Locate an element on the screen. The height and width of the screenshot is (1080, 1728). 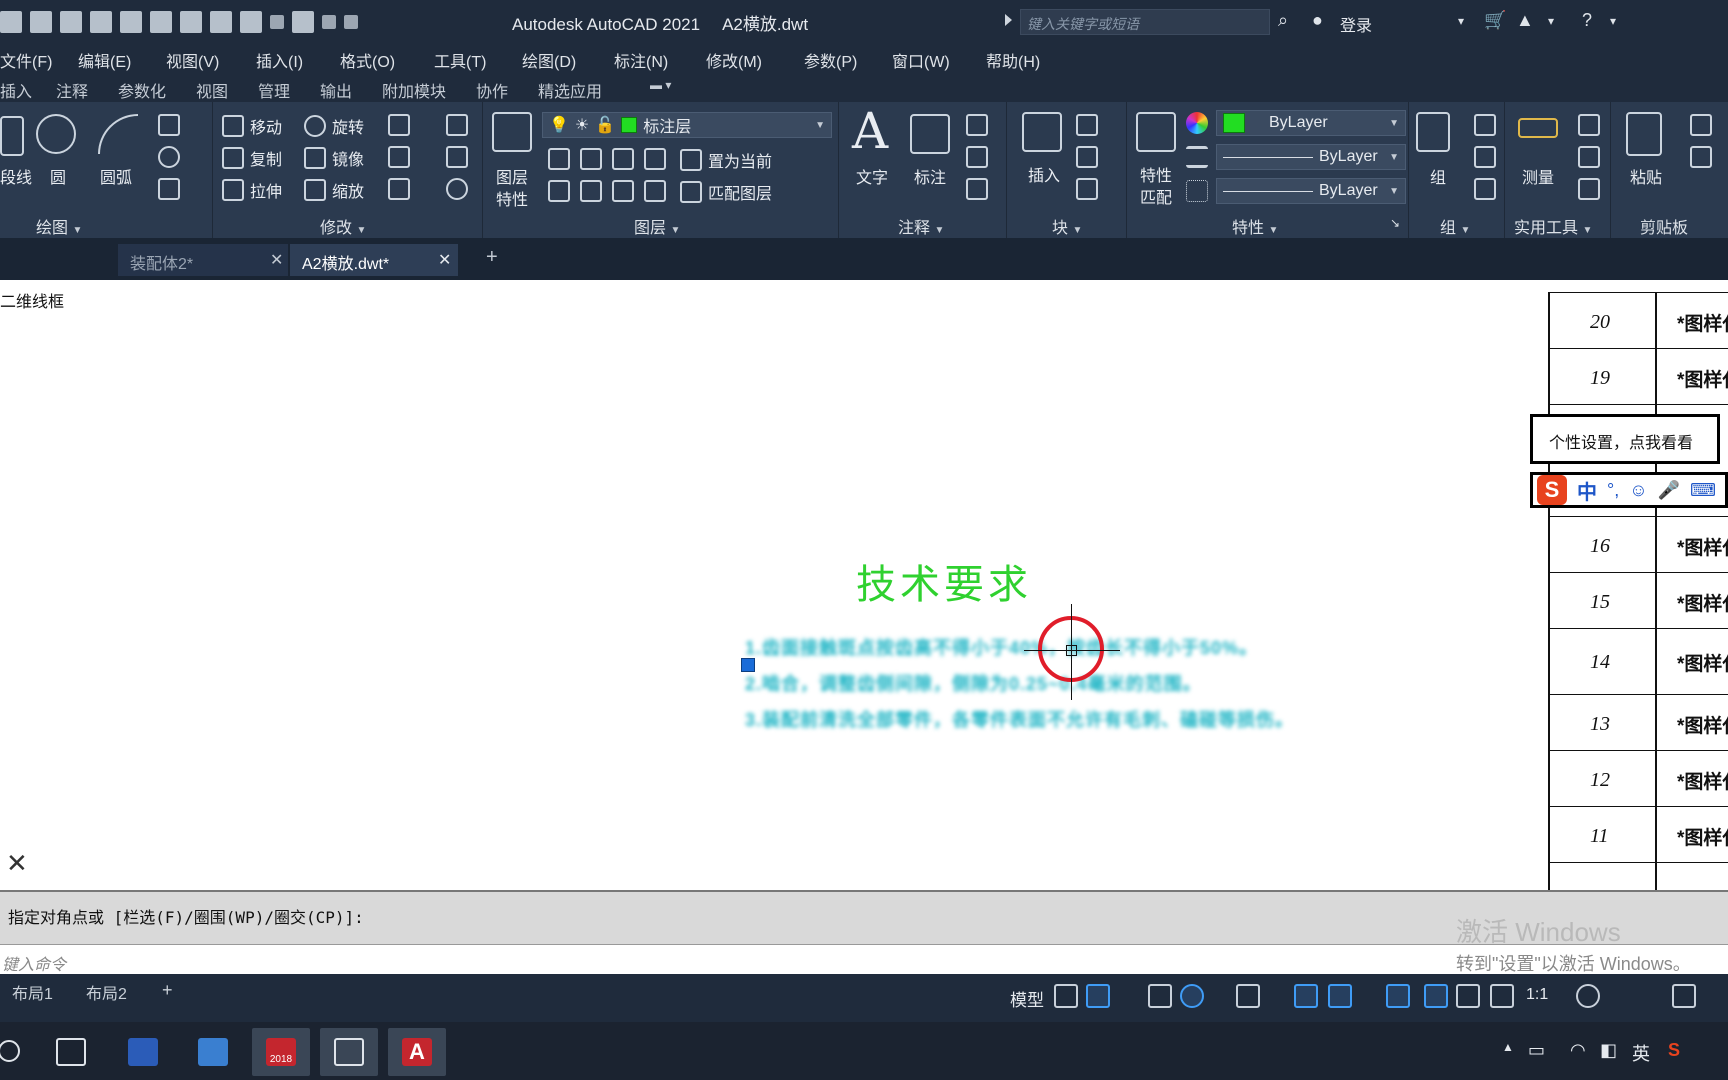
import-icon is located at coordinates (161, 22).